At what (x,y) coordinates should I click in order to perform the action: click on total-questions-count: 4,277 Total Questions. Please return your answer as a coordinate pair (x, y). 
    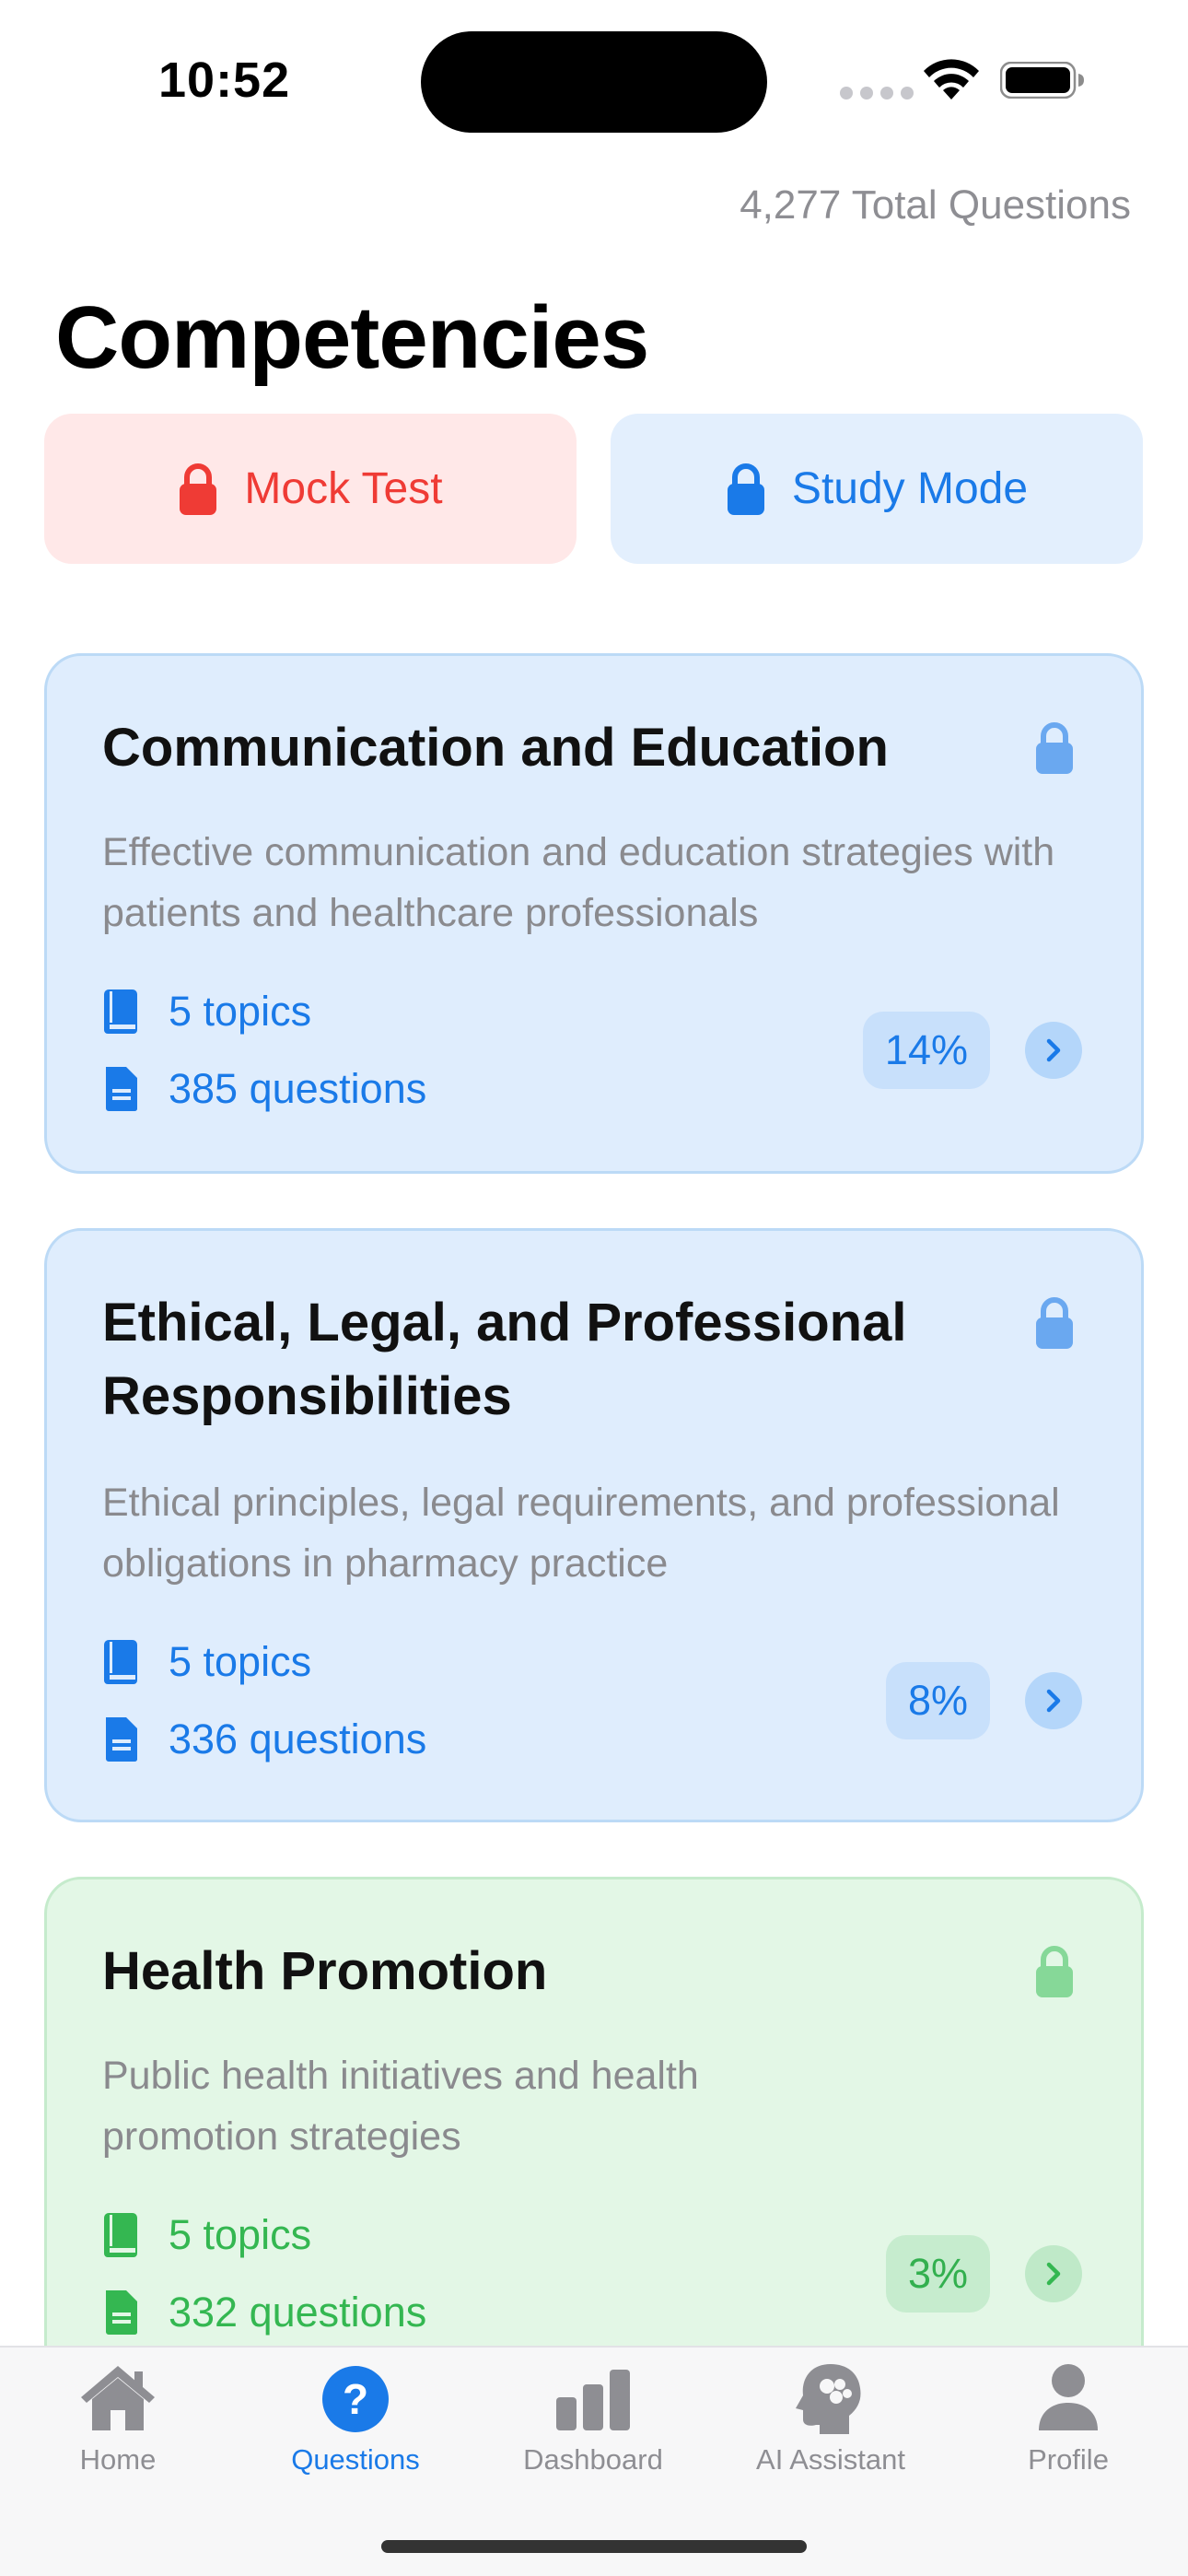
    Looking at the image, I should click on (935, 205).